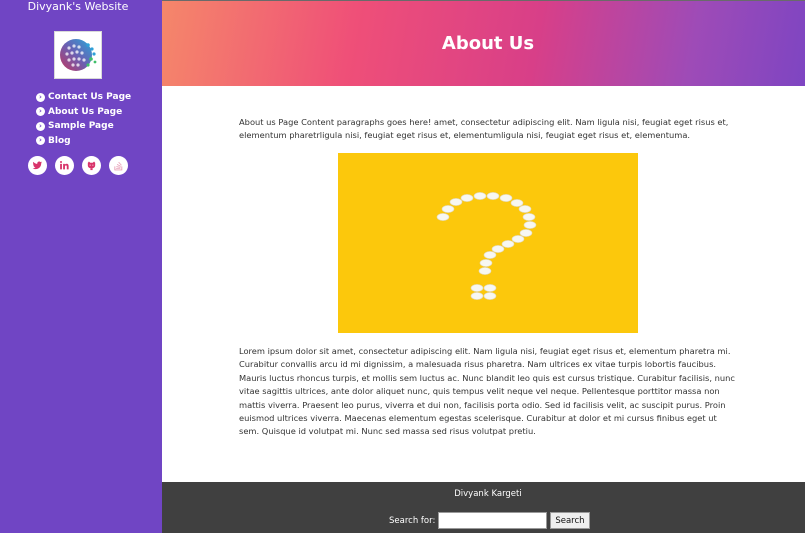 The image size is (805, 533). I want to click on github-icon, so click(91, 166).